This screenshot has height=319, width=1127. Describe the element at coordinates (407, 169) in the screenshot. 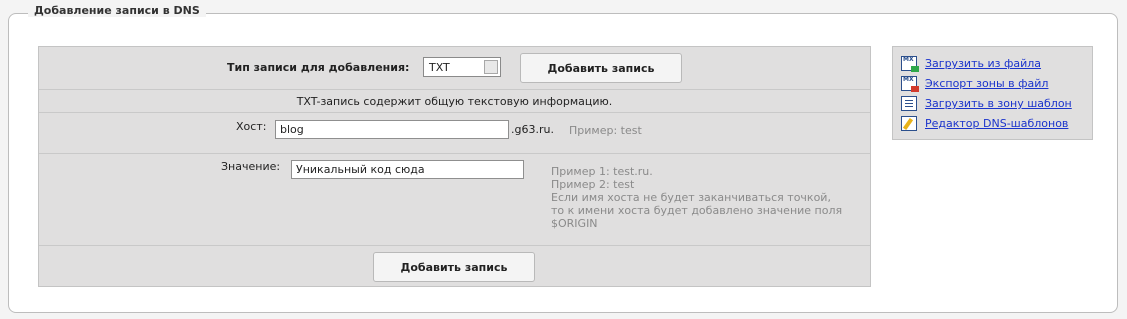

I see `value-input` at that location.